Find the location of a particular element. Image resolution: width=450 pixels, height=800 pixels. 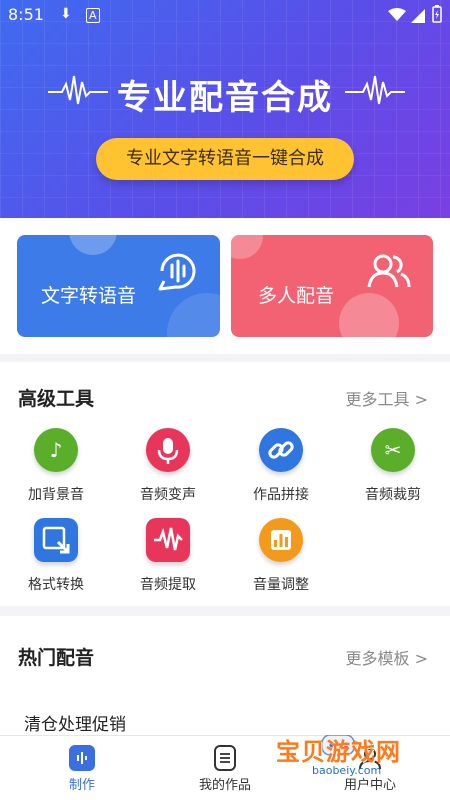

more-tools-link: 更多工具 > is located at coordinates (387, 398).